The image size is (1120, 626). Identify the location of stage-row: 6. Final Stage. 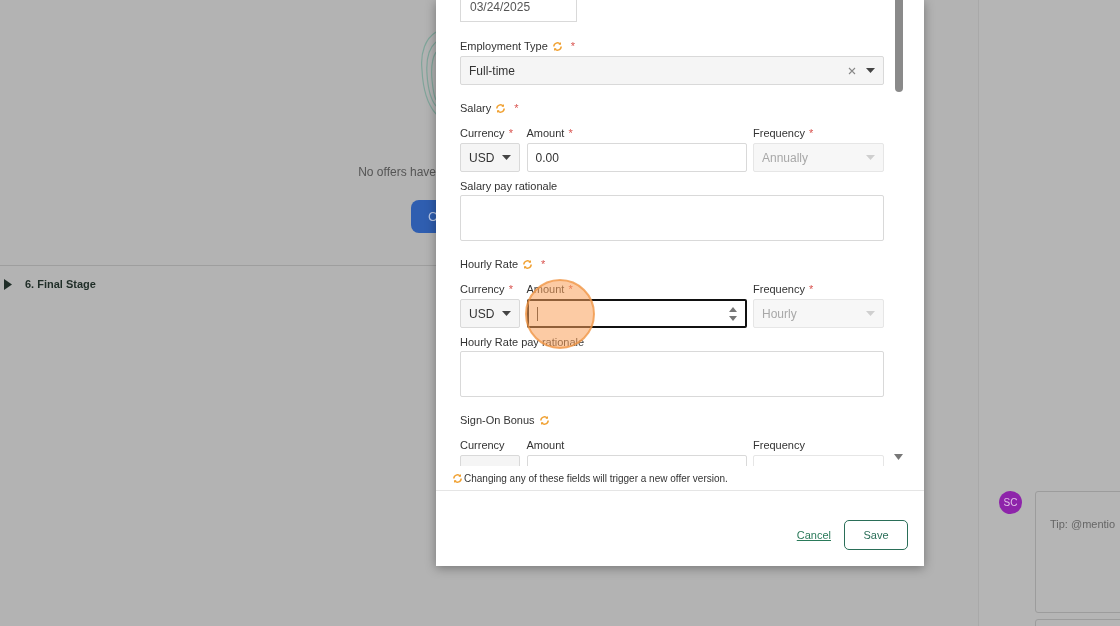
(50, 284).